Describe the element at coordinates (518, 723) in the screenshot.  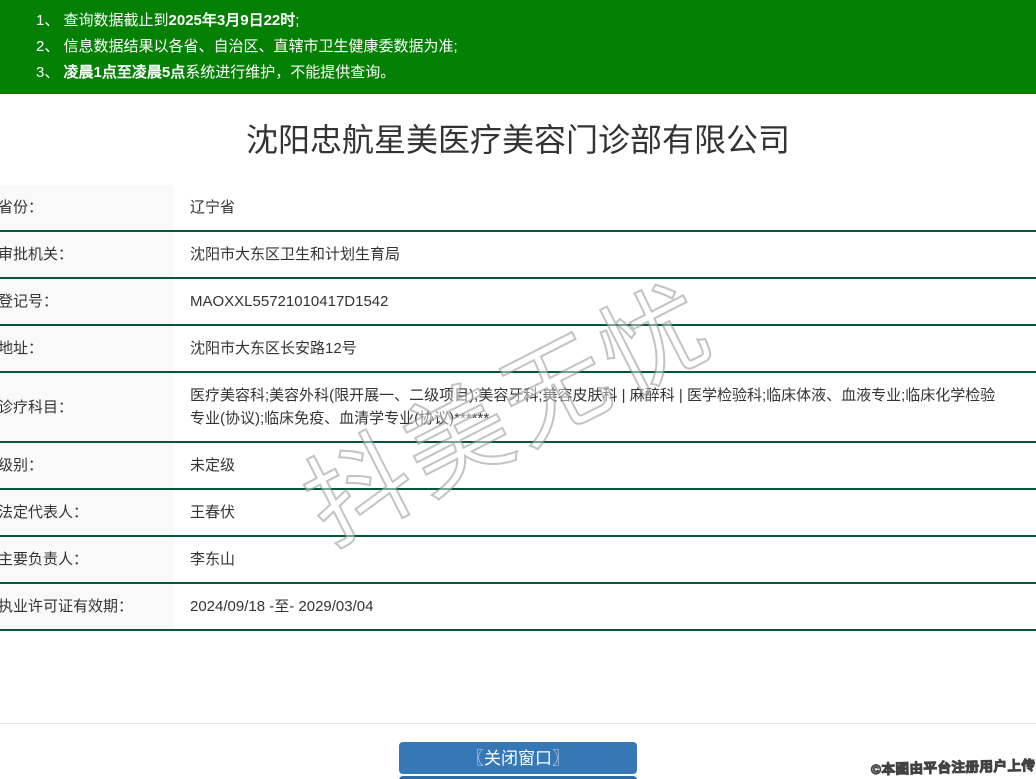
I see `divider` at that location.